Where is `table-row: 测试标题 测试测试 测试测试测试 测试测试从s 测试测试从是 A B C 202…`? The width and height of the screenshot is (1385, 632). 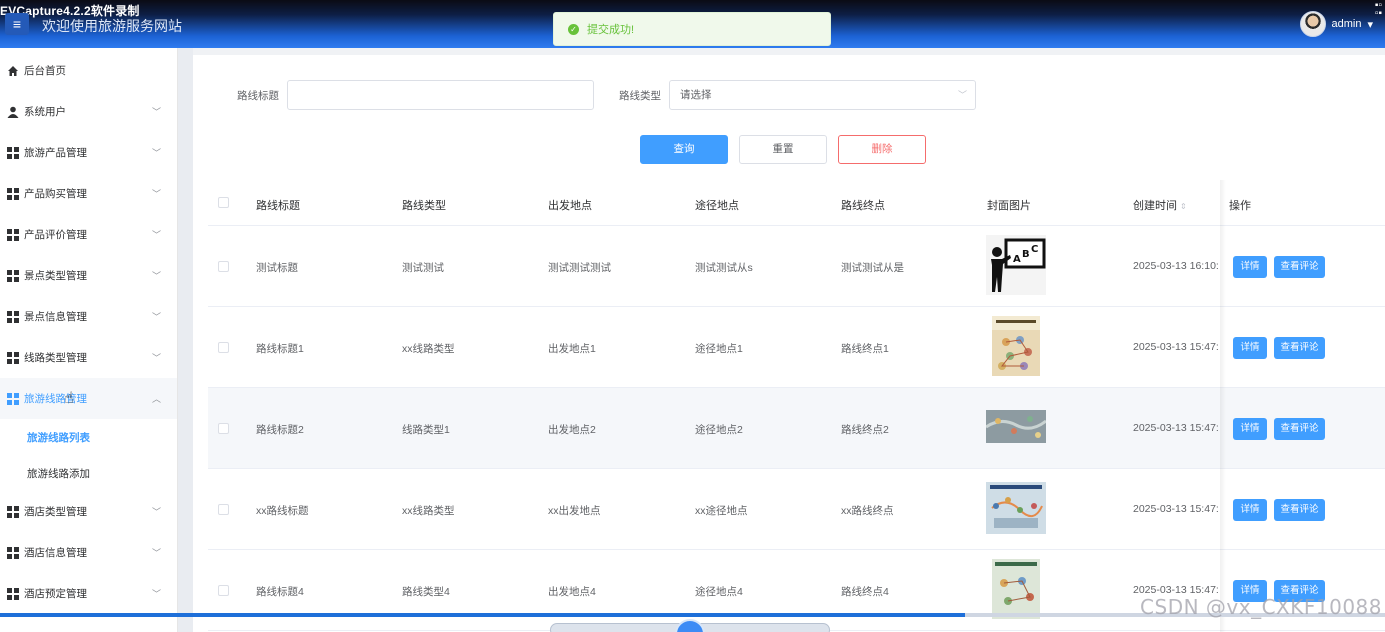 table-row: 测试标题 测试测试 测试测试测试 测试测试从s 测试测试从是 A B C 202… is located at coordinates (796, 266).